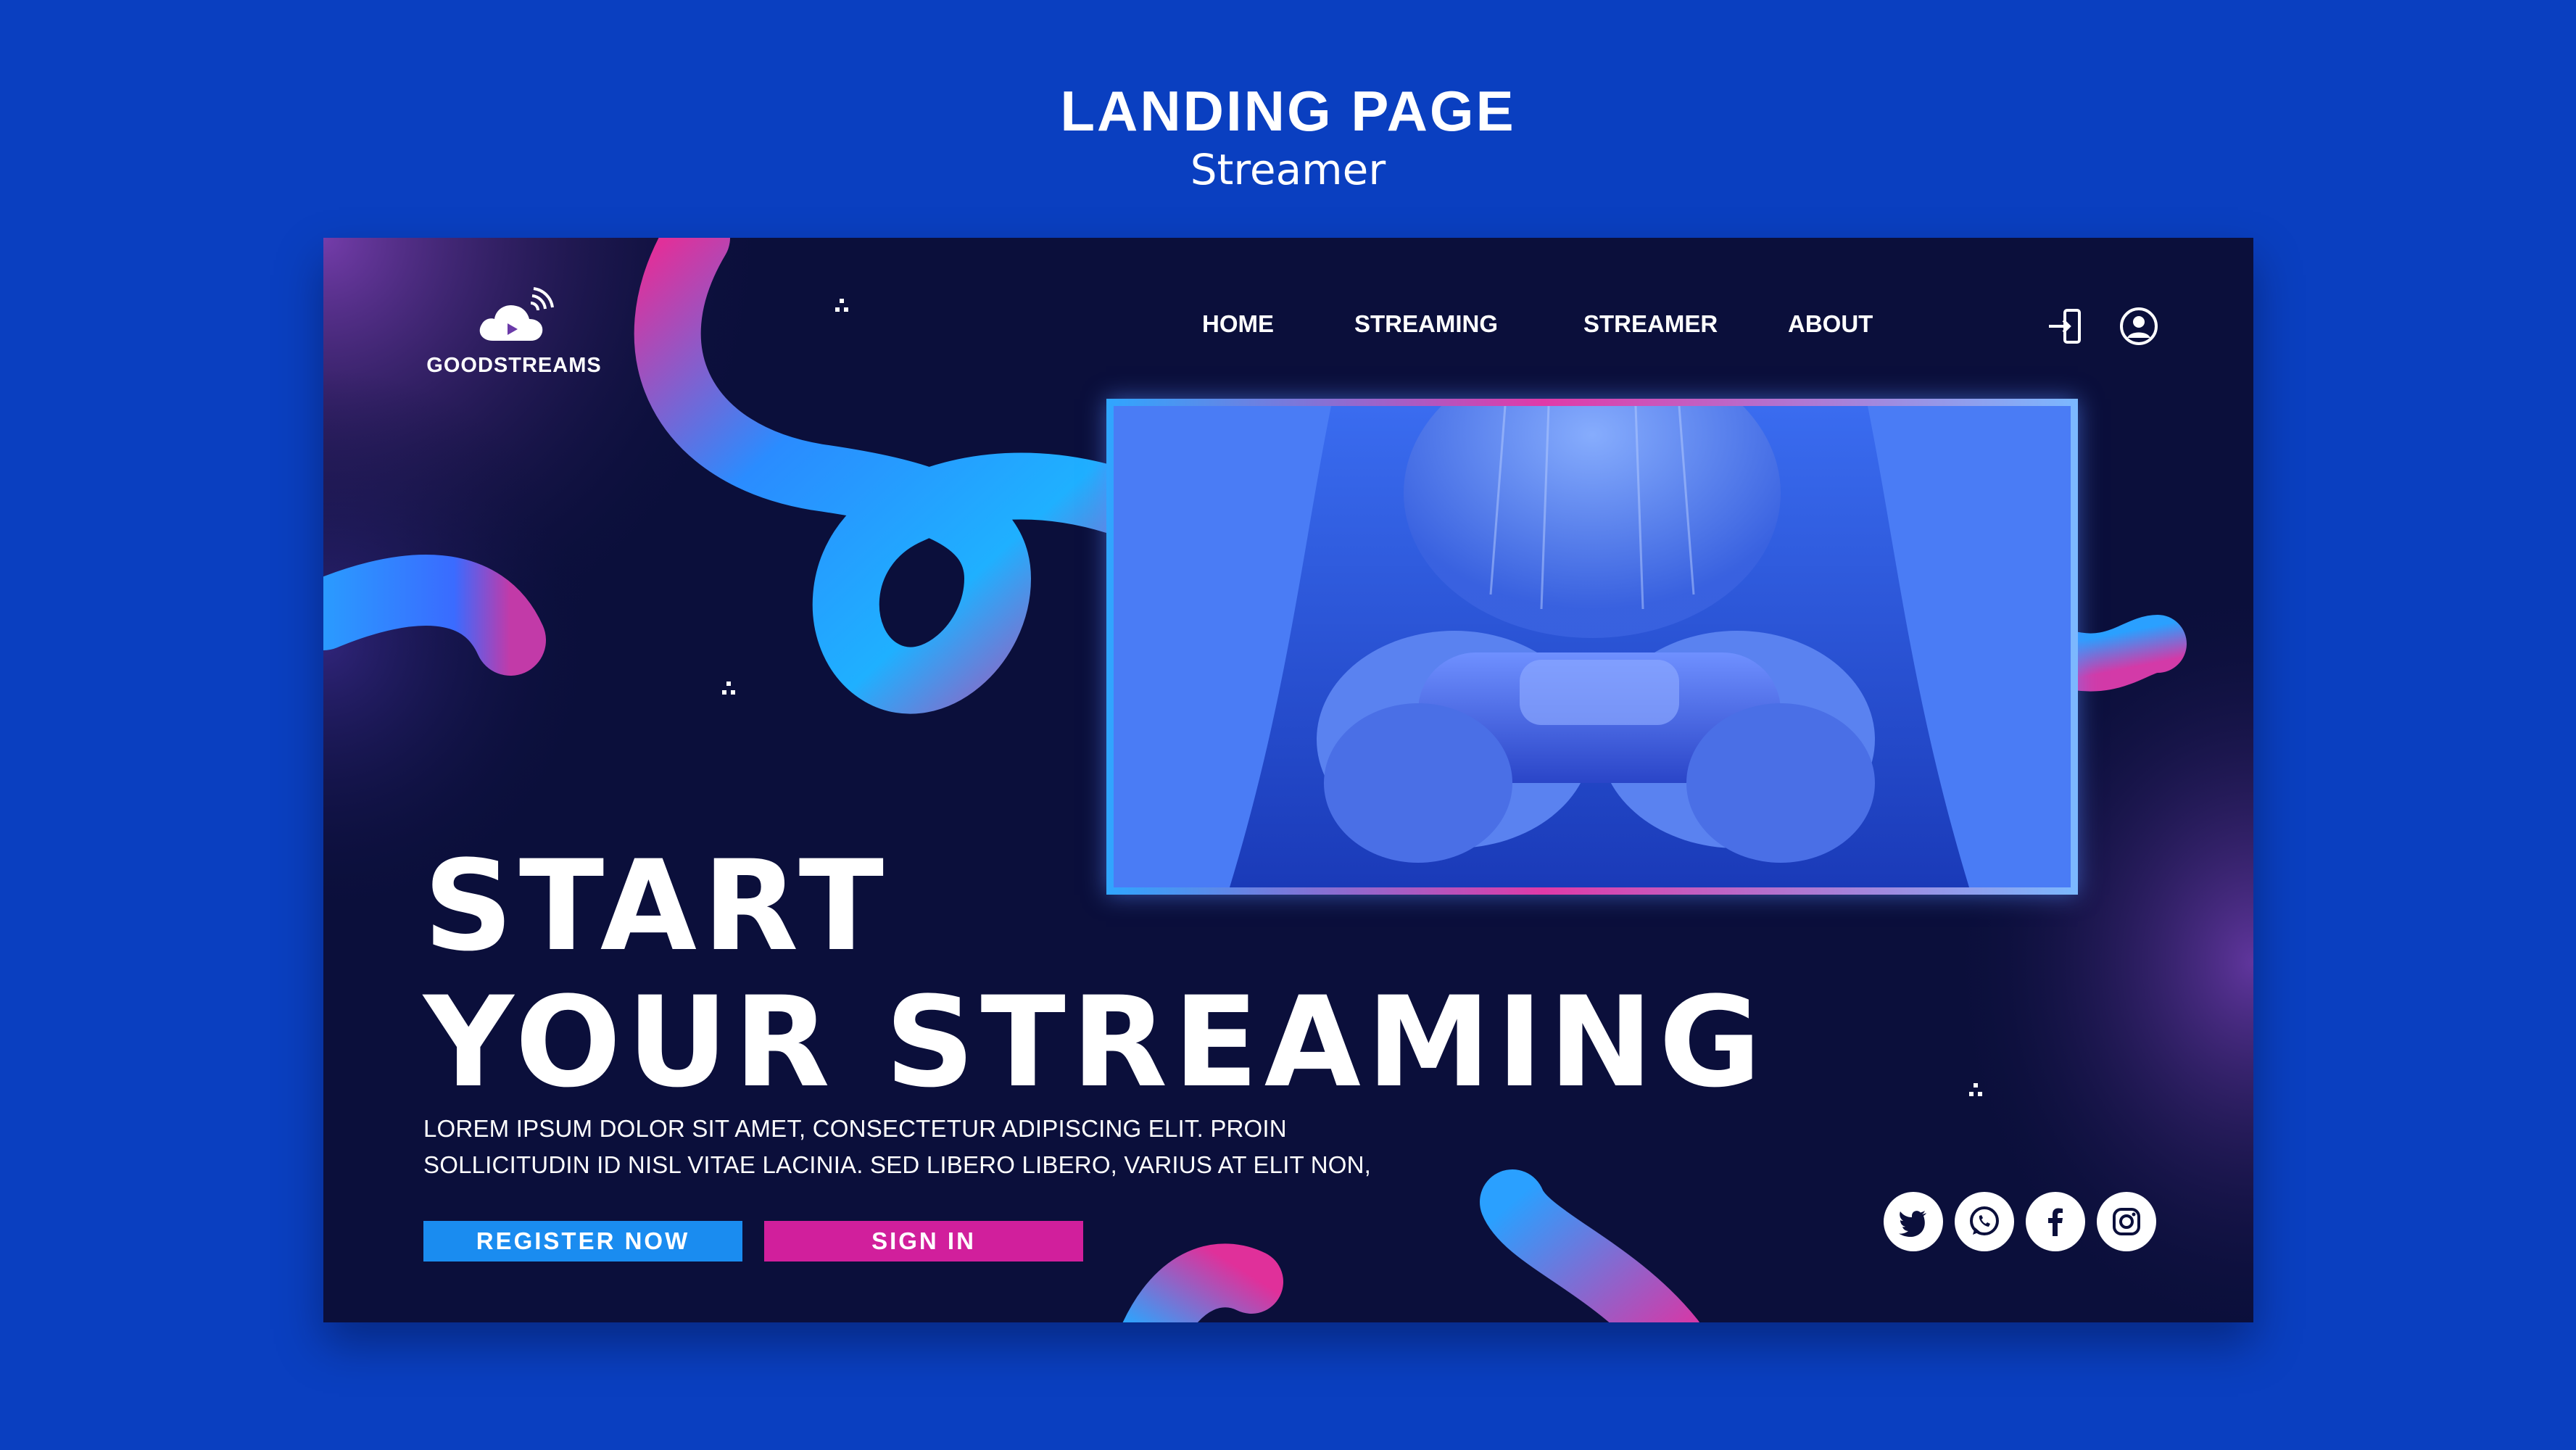  What do you see at coordinates (514, 365) in the screenshot?
I see `brand-name: GOODSTREAMS` at bounding box center [514, 365].